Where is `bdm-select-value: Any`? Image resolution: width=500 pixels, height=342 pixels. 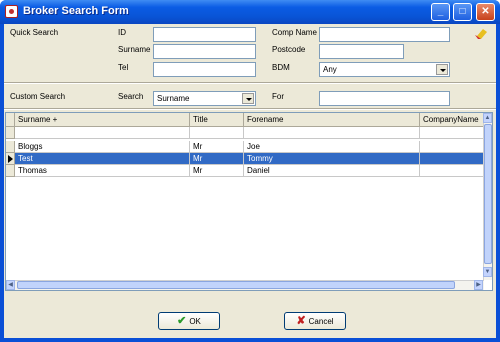
bdm-select-value: Any is located at coordinates (330, 69).